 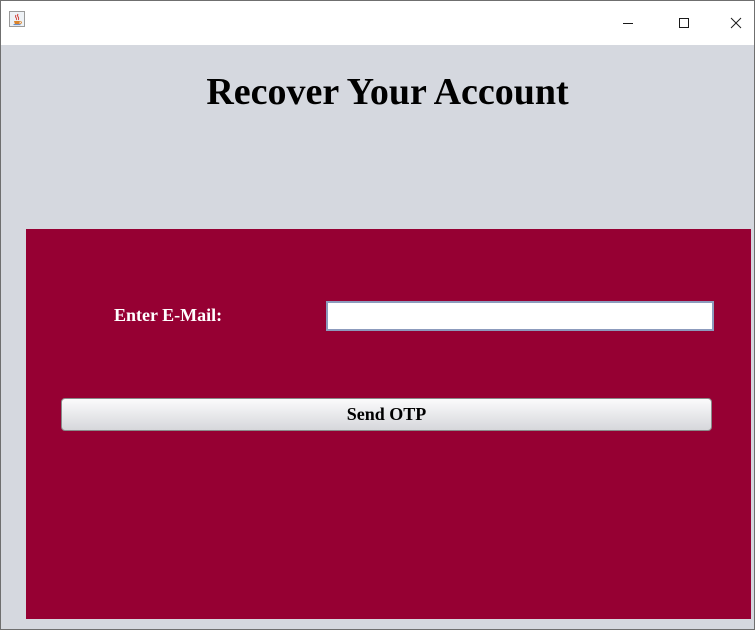 I want to click on page-title: Recover Your Account, so click(x=387, y=92).